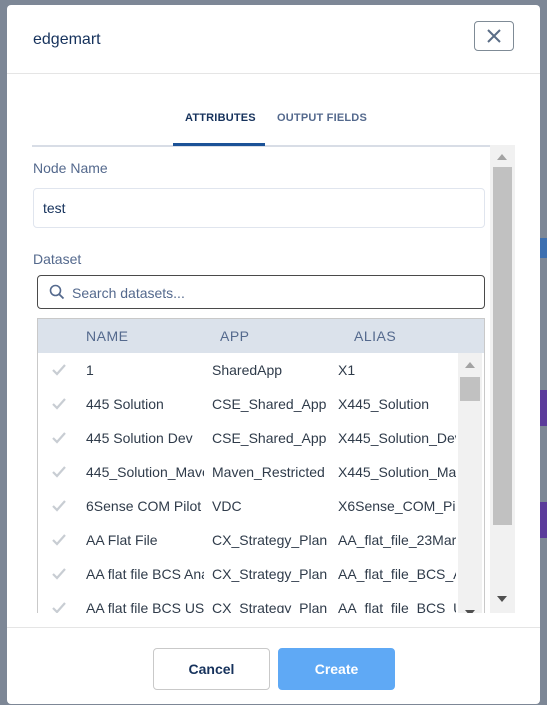 This screenshot has width=547, height=705. Describe the element at coordinates (145, 472) in the screenshot. I see `cell-name: 445_Solution_Maven` at that location.